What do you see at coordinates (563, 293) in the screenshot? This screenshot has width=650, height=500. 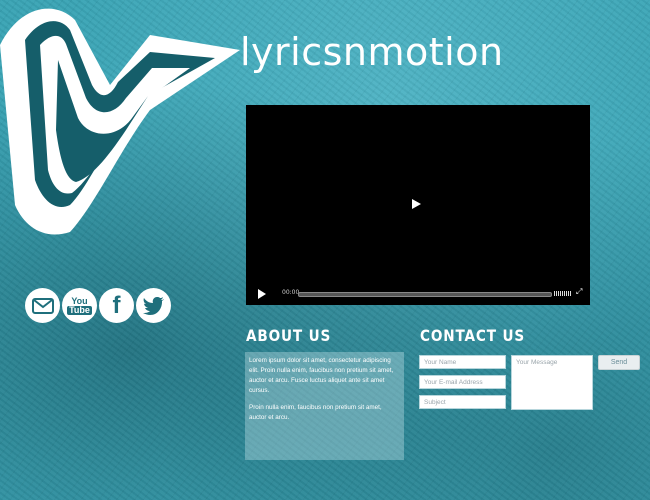 I see `volume-slider` at bounding box center [563, 293].